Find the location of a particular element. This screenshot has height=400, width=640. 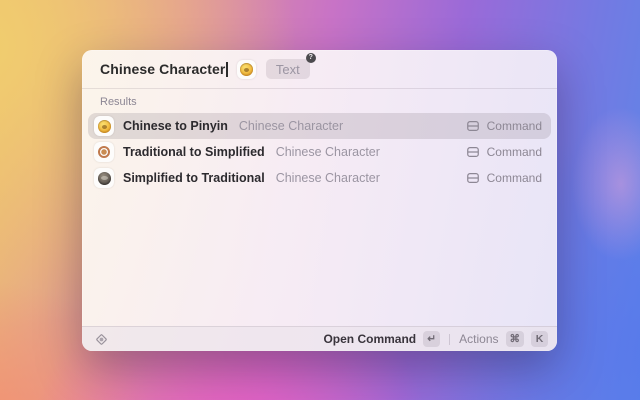

dark-stamp-icon is located at coordinates (104, 178).